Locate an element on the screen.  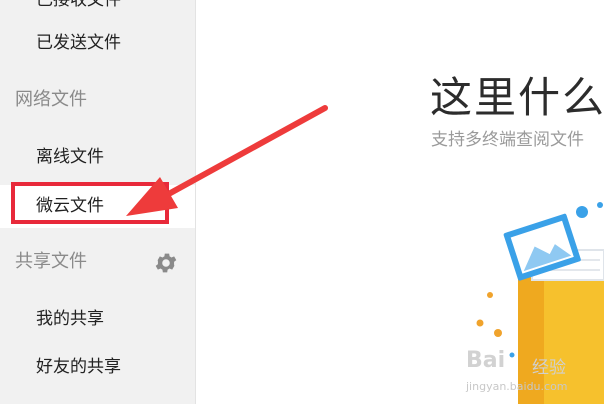
page-title: 这里什么 is located at coordinates (517, 97).